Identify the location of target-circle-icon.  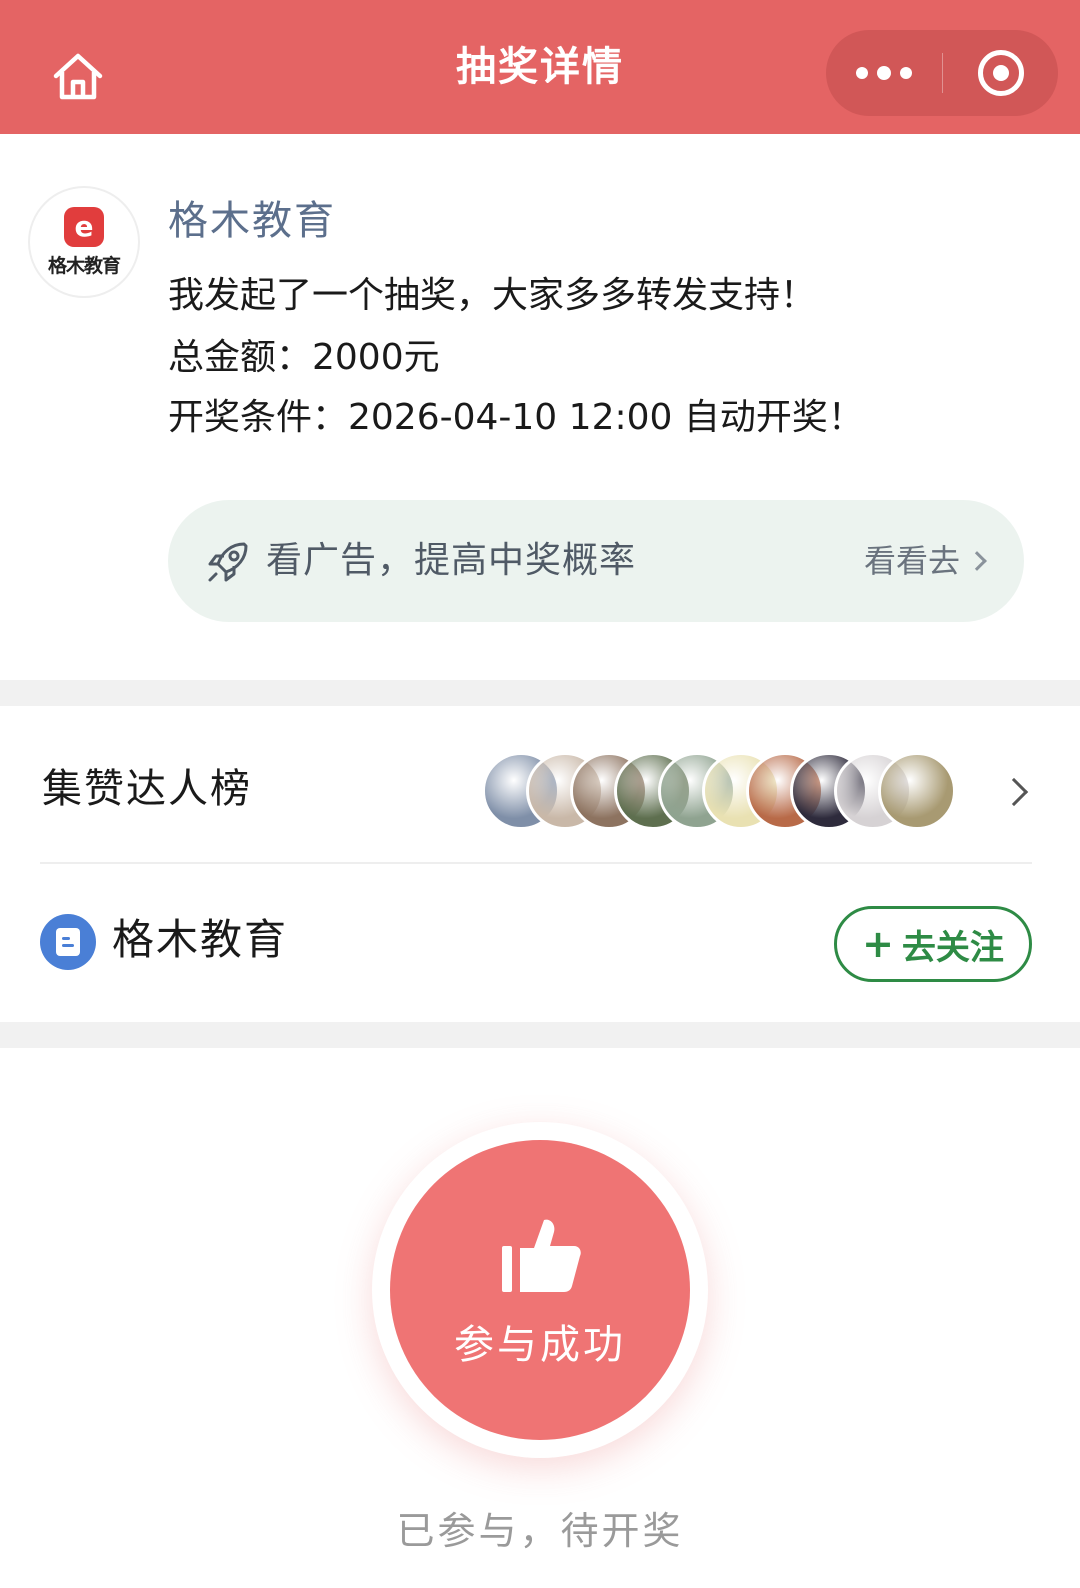
(1000, 73).